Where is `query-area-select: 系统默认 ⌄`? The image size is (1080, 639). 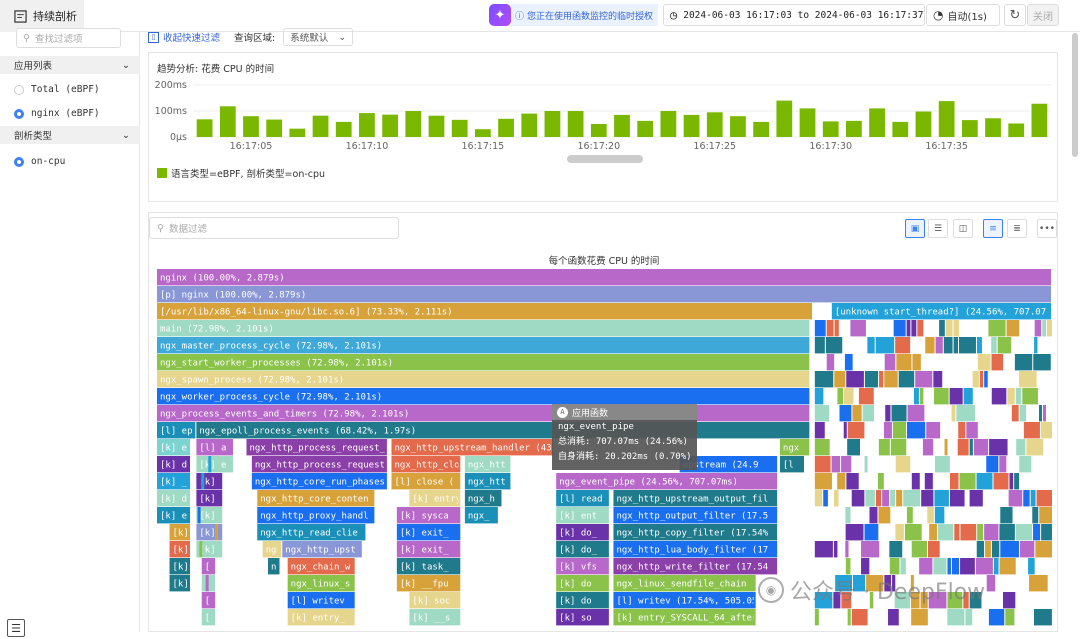 query-area-select: 系统默认 ⌄ is located at coordinates (318, 37).